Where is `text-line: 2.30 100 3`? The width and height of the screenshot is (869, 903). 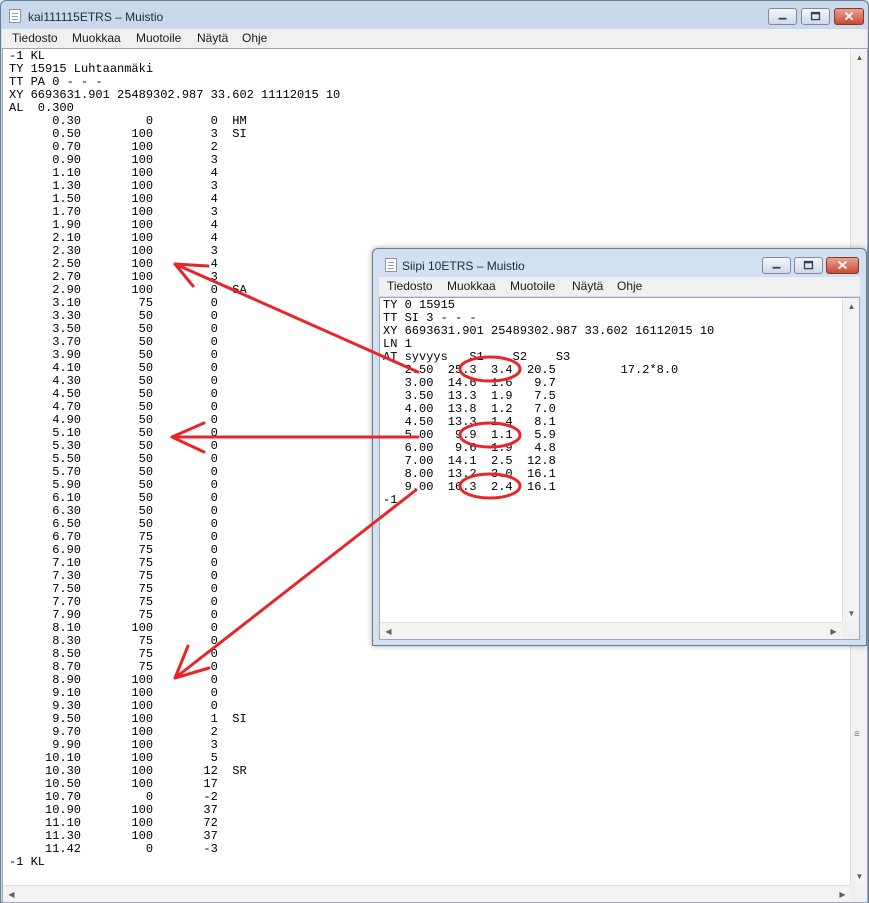 text-line: 2.30 100 3 is located at coordinates (113, 251).